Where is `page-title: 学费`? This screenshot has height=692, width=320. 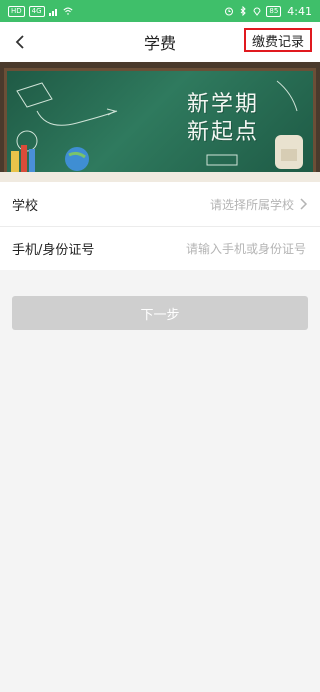 page-title: 学费 is located at coordinates (159, 43).